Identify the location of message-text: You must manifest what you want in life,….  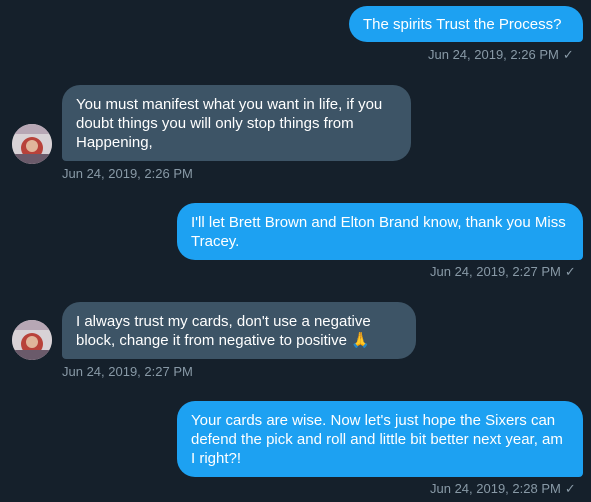
(229, 123).